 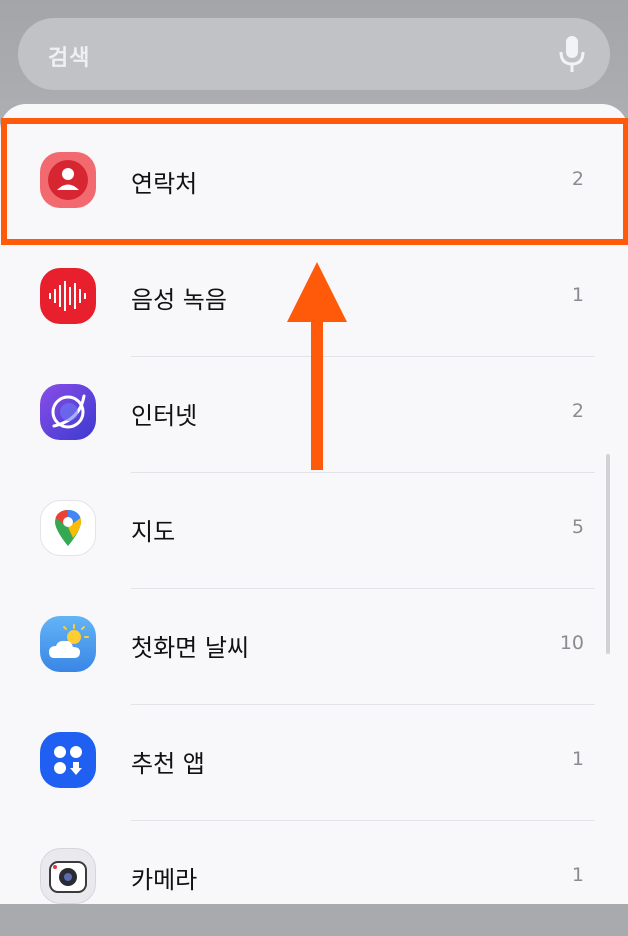 What do you see at coordinates (314, 530) in the screenshot?
I see `list-item: 지도 5` at bounding box center [314, 530].